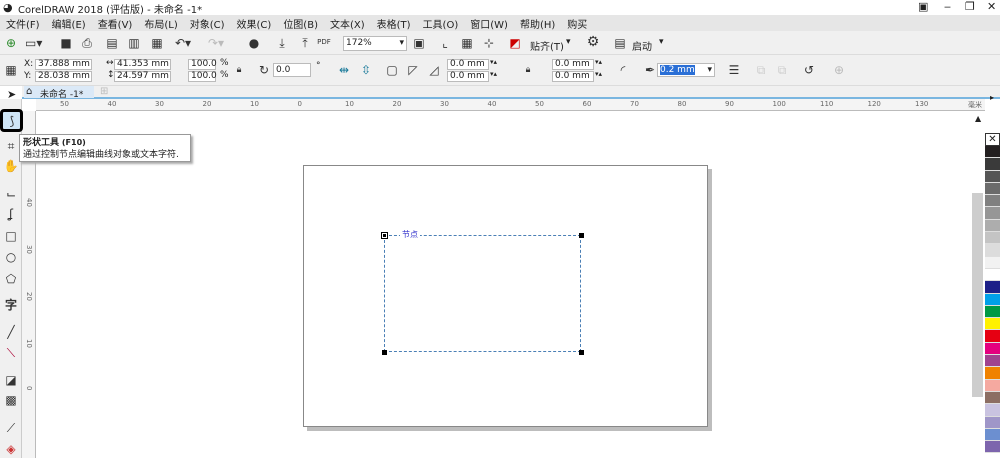 This screenshot has width=1000, height=458. What do you see at coordinates (441, 23) in the screenshot?
I see `menu-item: 工具(O)` at bounding box center [441, 23].